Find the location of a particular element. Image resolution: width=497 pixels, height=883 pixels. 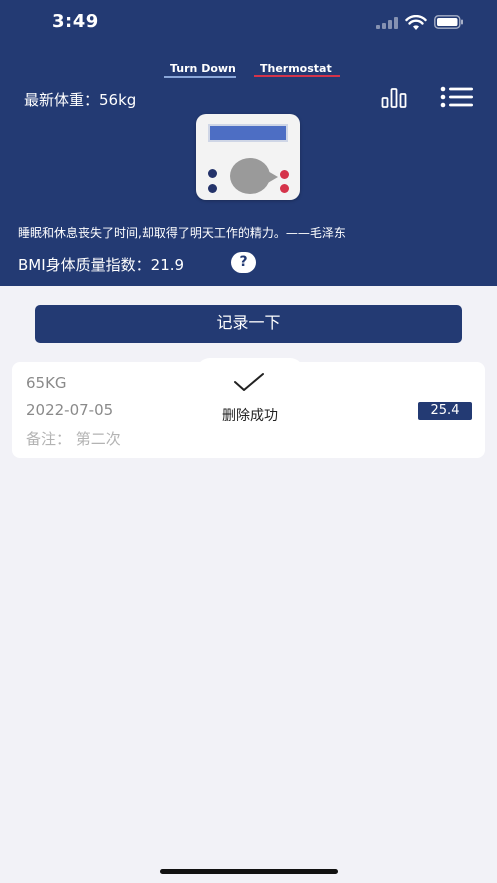

check-icon is located at coordinates (249, 382).